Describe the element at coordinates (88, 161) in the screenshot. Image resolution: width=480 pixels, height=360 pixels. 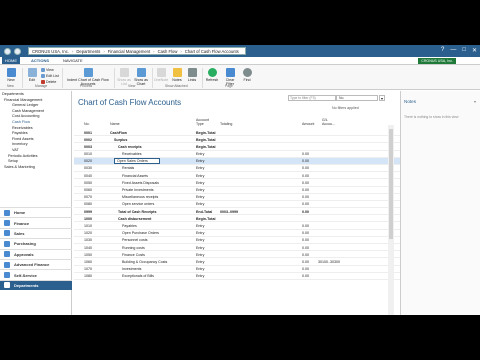
I see `cell-no: 0020` at that location.